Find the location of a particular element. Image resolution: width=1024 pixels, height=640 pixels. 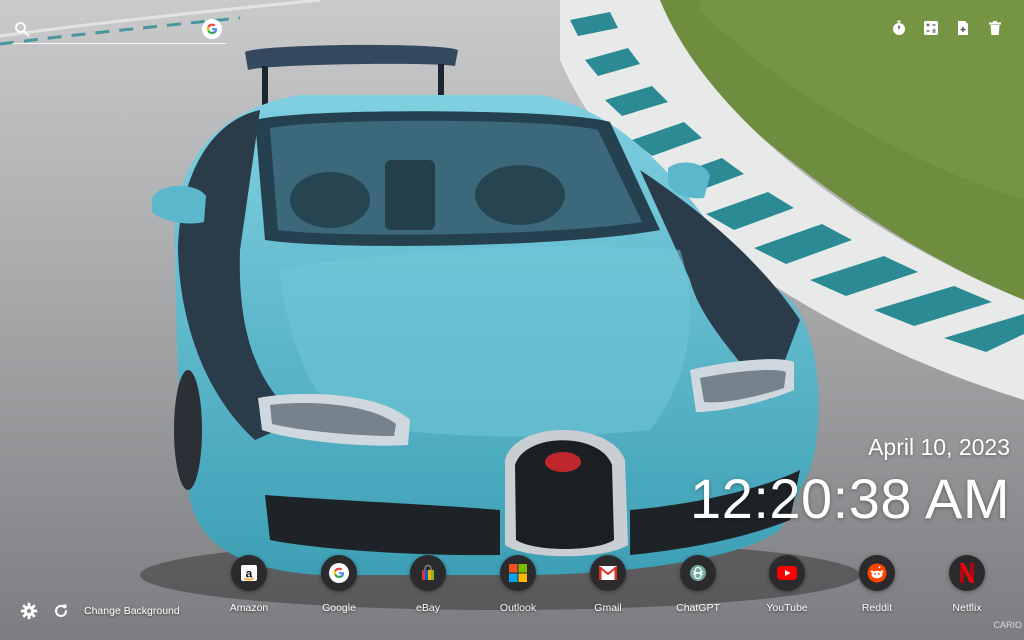

image-credit: CARIO is located at coordinates (1007, 625).